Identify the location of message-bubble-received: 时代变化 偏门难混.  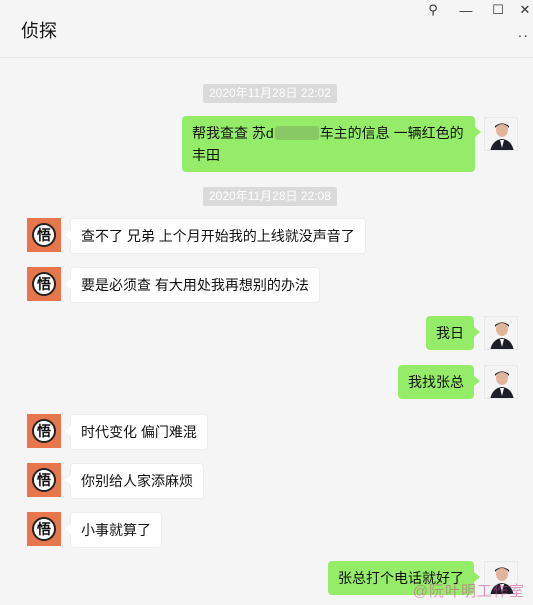
(136, 432).